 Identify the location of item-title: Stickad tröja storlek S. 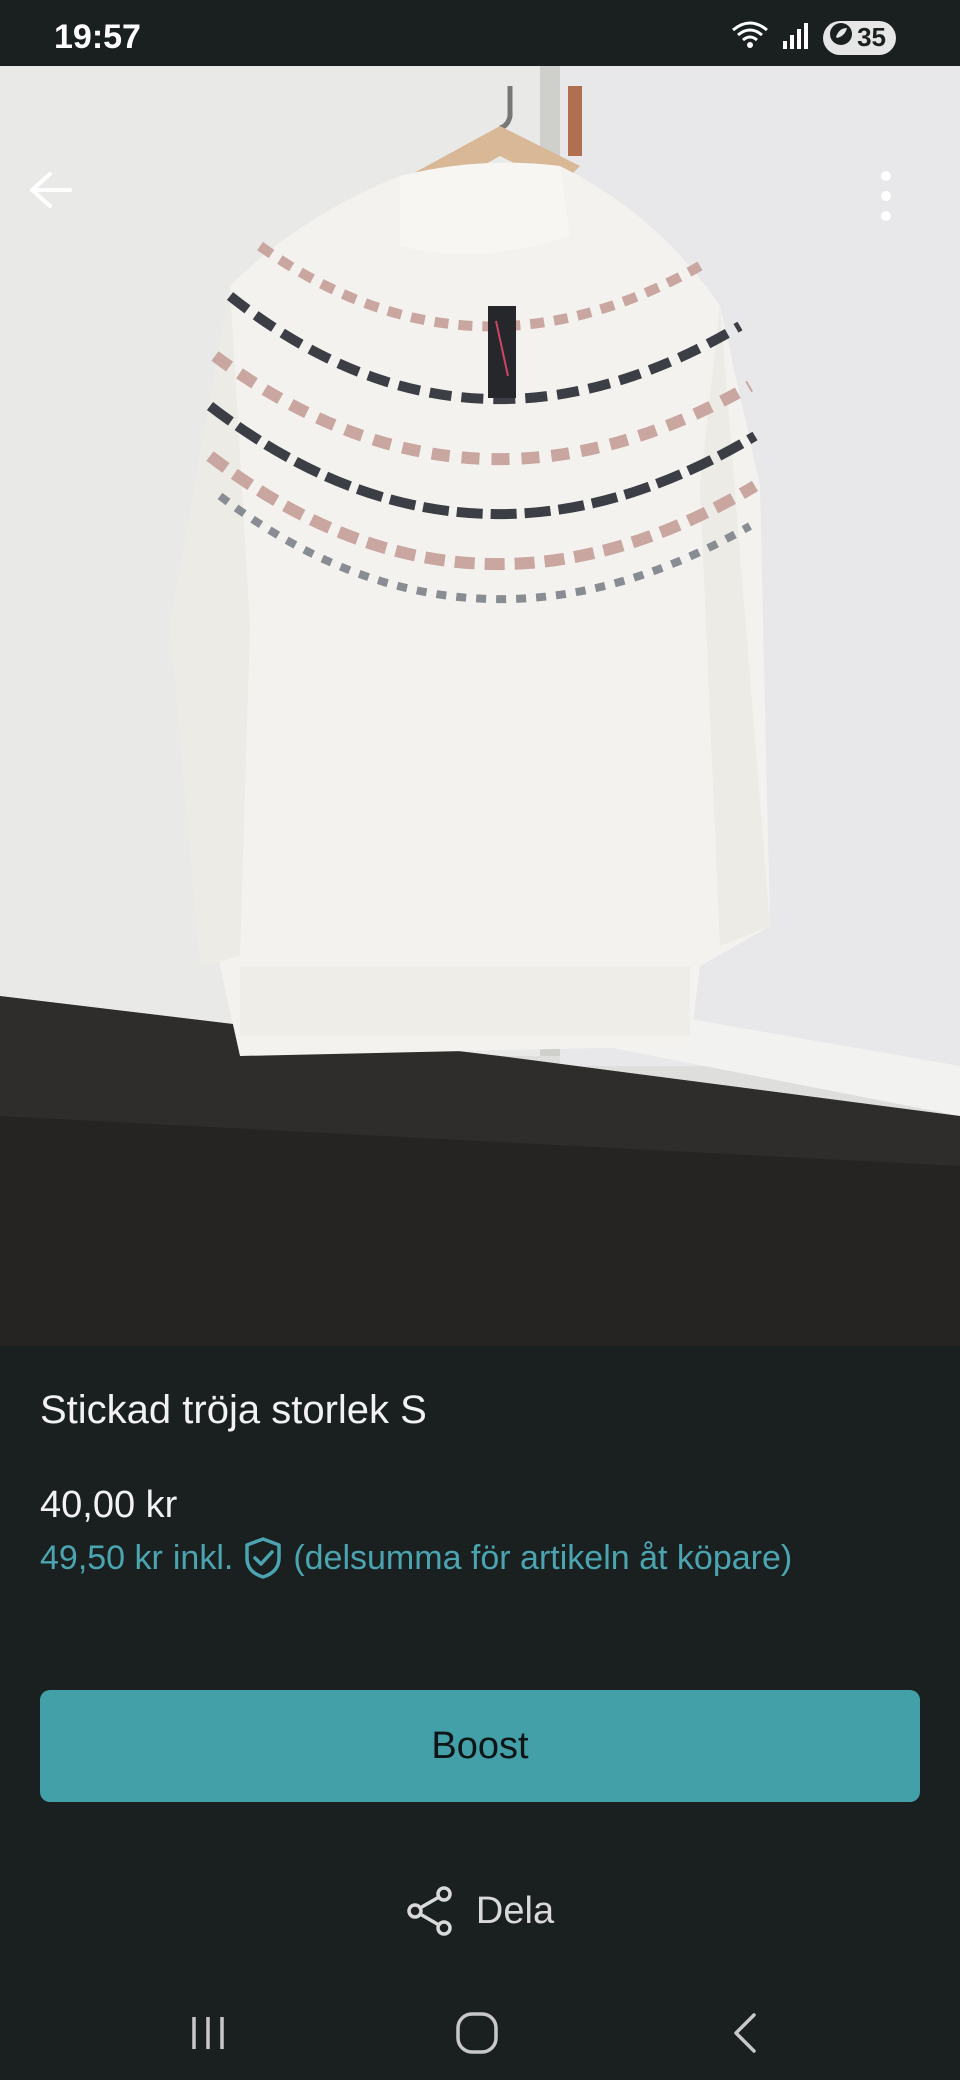
(233, 1410).